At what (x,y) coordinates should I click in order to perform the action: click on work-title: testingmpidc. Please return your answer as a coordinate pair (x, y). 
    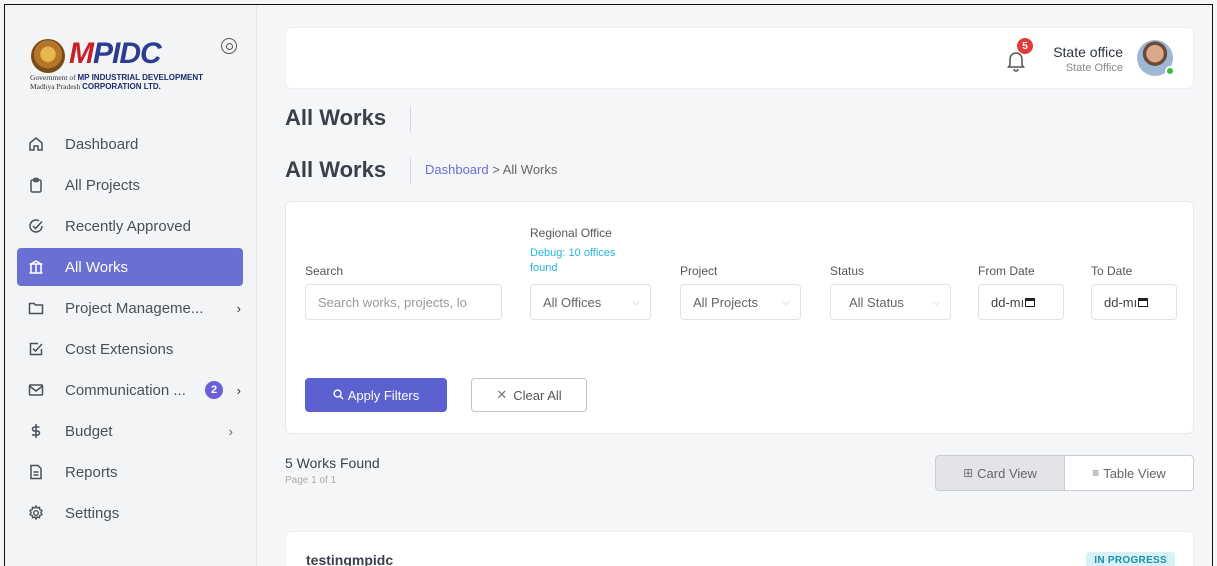
    Looking at the image, I should click on (350, 559).